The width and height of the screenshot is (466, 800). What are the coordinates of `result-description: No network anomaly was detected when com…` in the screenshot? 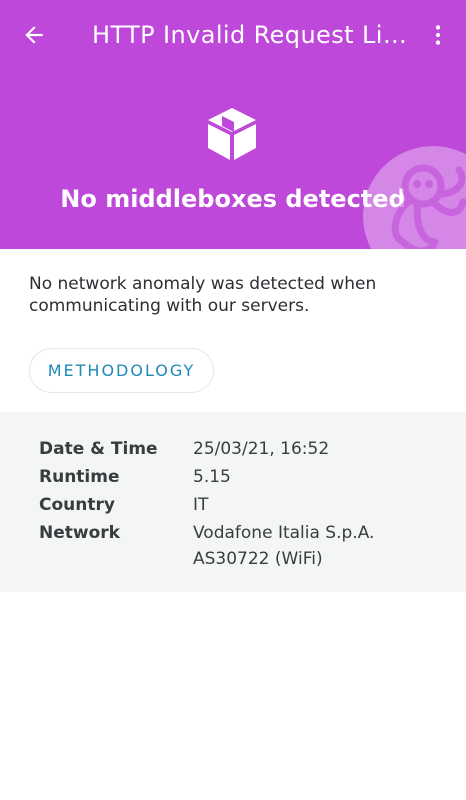 It's located at (203, 295).